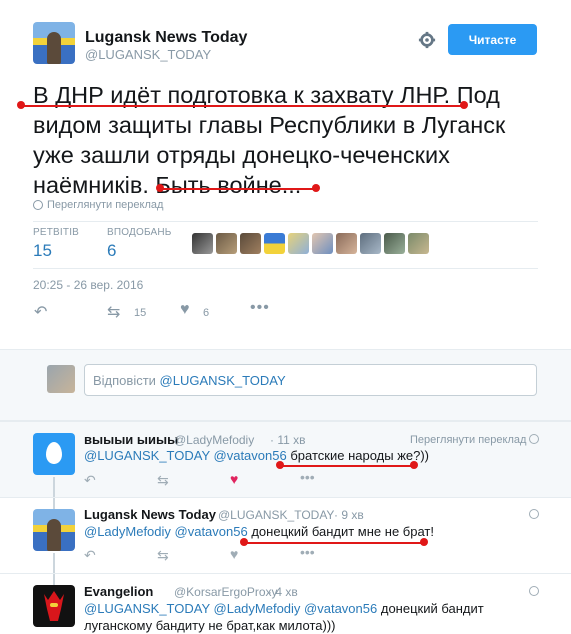 This screenshot has height=634, width=571. What do you see at coordinates (111, 251) in the screenshot?
I see `likes-count: 6` at bounding box center [111, 251].